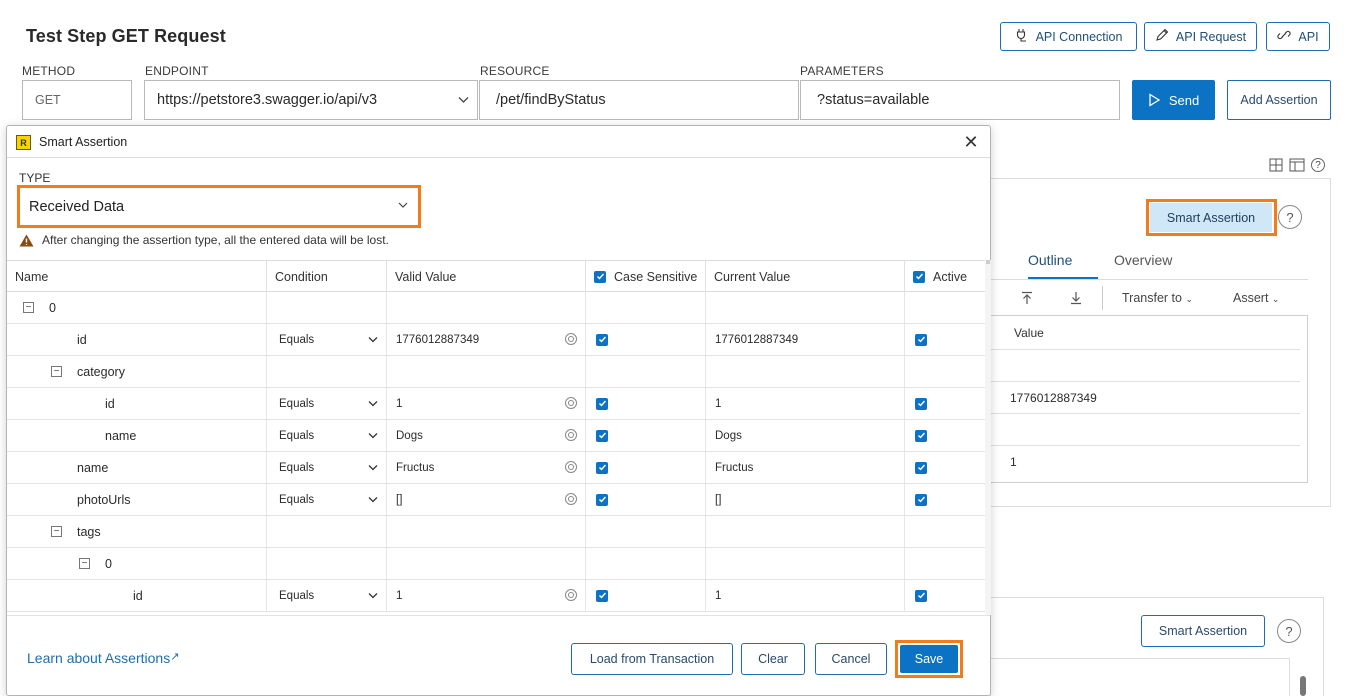  What do you see at coordinates (77, 207) in the screenshot?
I see `type-select-value: Received Data` at bounding box center [77, 207].